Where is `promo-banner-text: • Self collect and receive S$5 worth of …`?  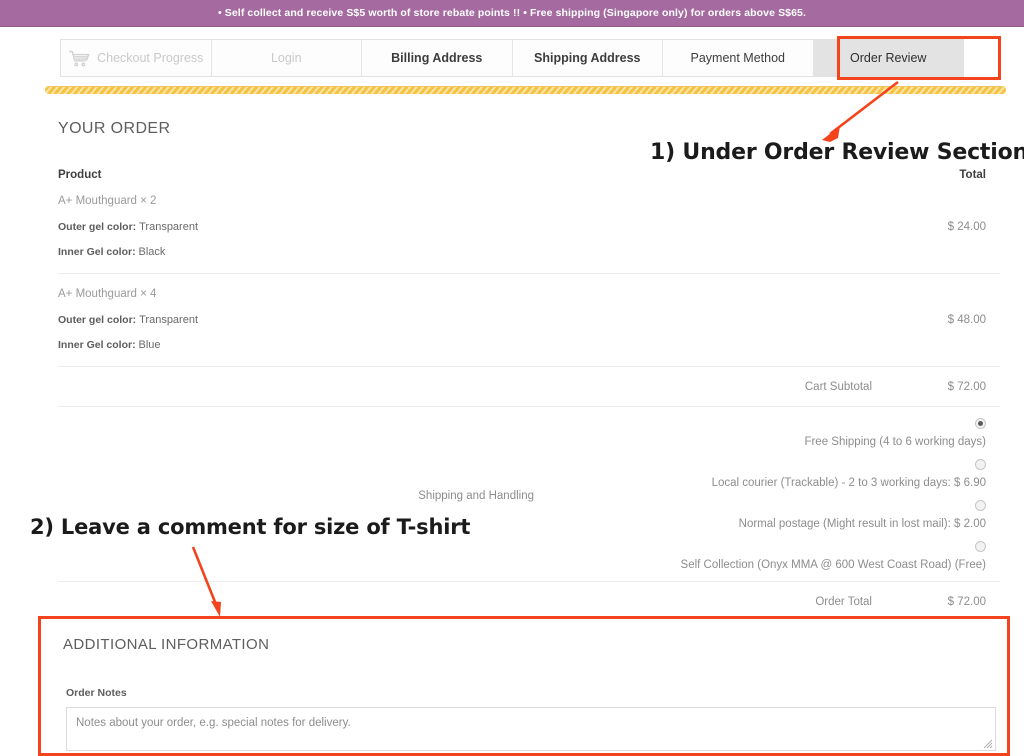
promo-banner-text: • Self collect and receive S$5 worth of … is located at coordinates (512, 13).